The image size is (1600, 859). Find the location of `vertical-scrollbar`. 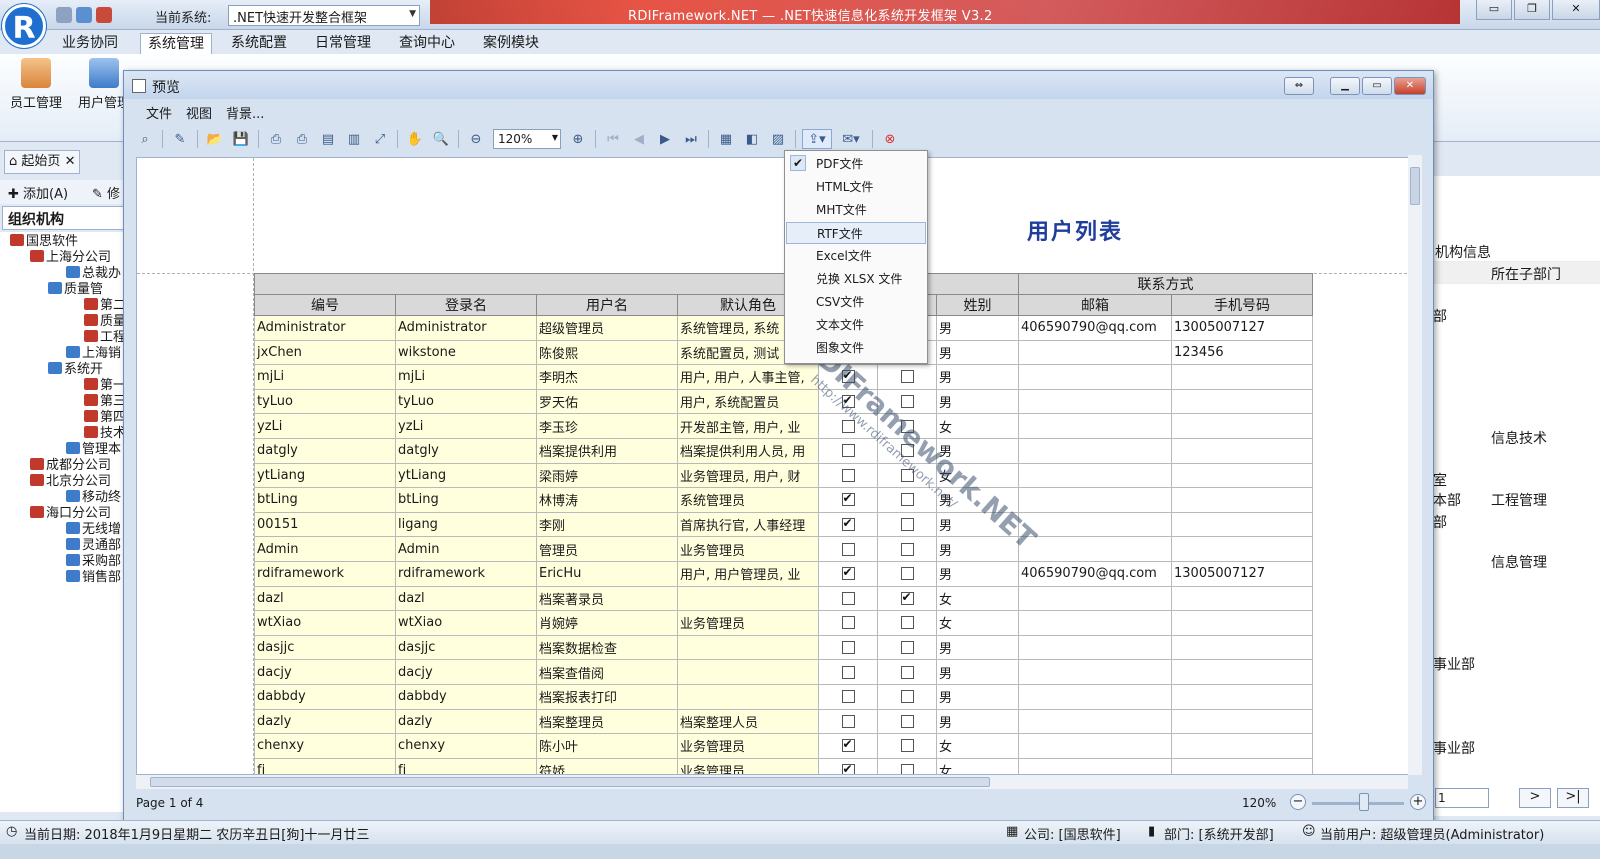

vertical-scrollbar is located at coordinates (1415, 465).